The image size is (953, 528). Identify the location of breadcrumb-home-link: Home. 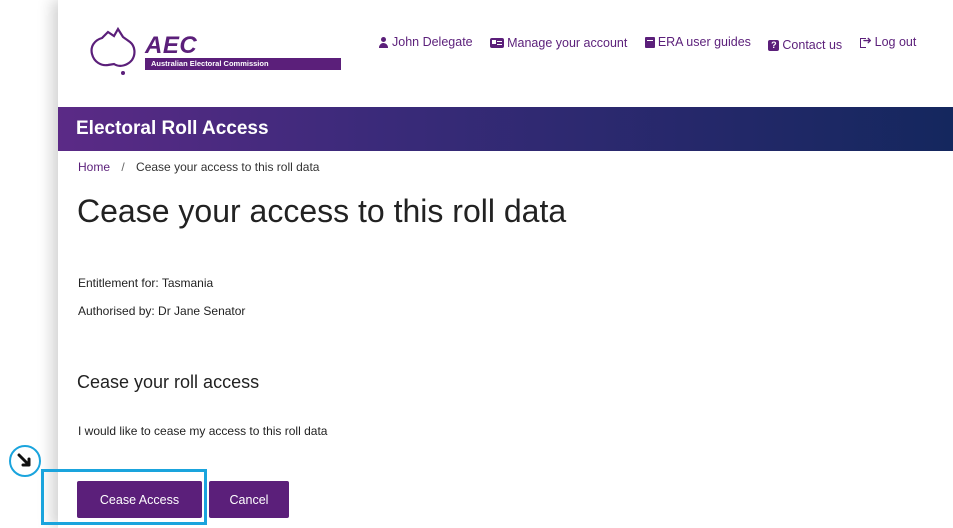
(94, 167).